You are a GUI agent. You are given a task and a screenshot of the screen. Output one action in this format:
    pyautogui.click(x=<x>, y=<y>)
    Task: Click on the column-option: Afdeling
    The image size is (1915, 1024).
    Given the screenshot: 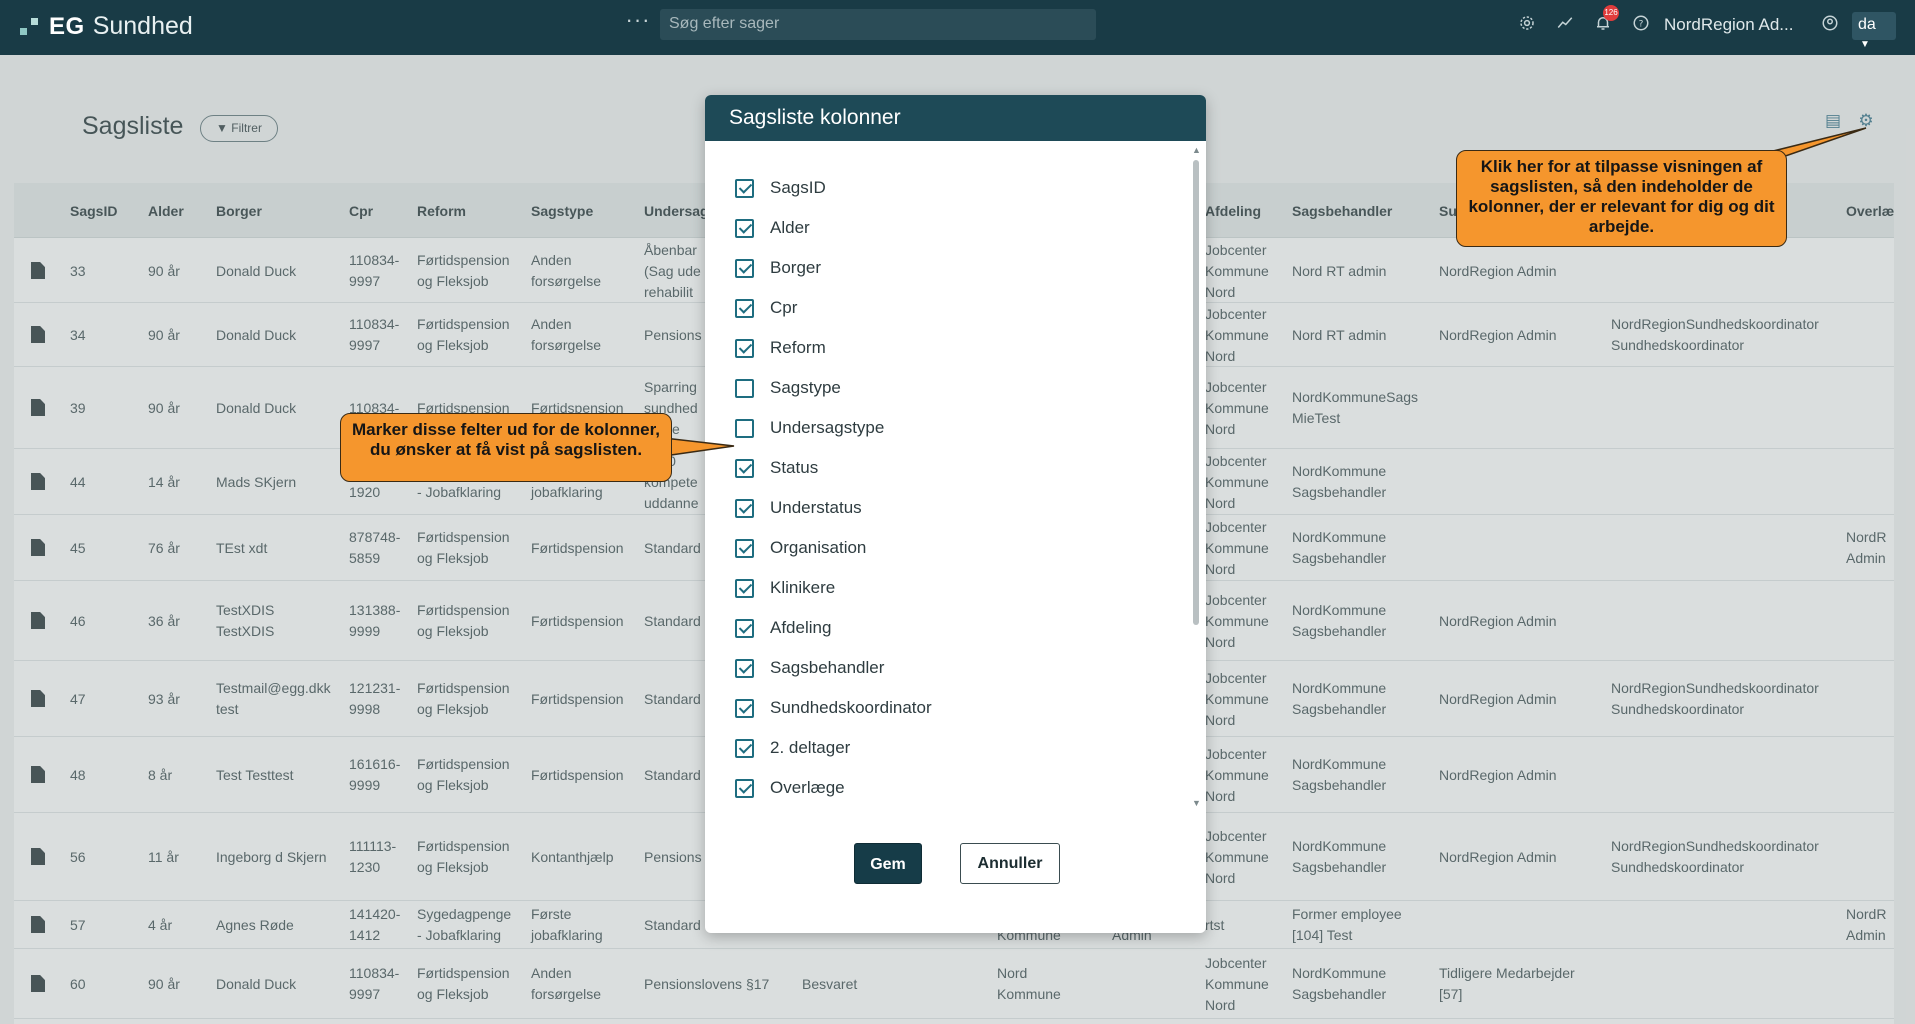 What is the action you would take?
    pyautogui.click(x=783, y=628)
    